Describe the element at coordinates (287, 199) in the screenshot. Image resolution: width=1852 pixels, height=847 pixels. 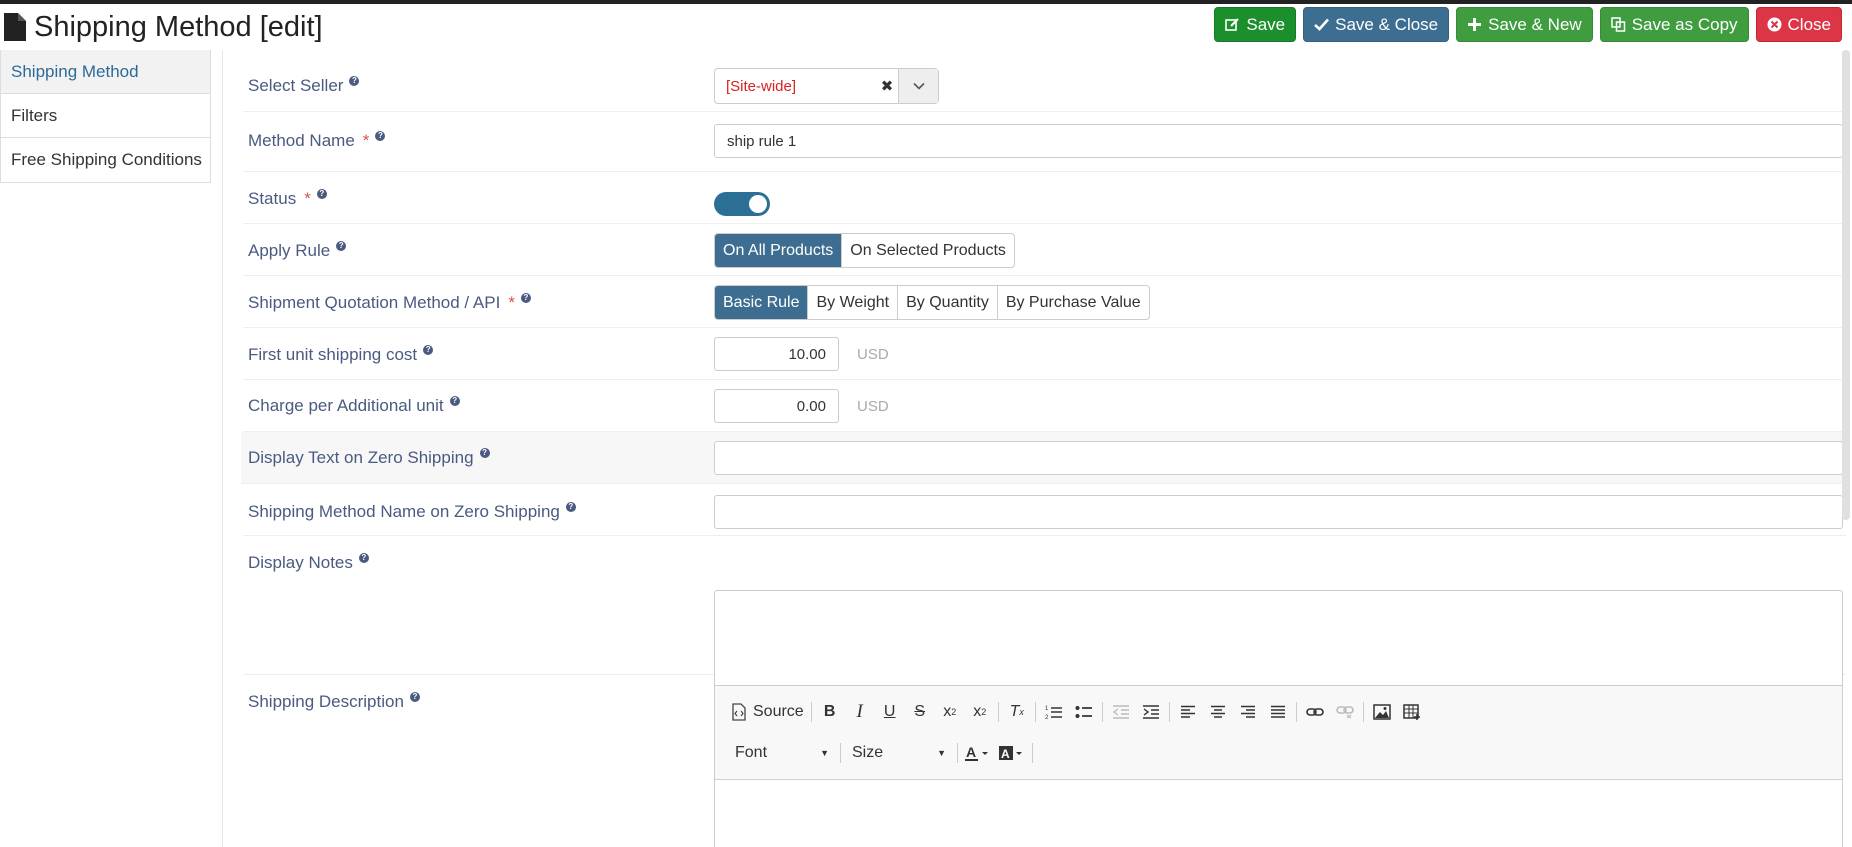
I see `status-label: Status * ?` at that location.